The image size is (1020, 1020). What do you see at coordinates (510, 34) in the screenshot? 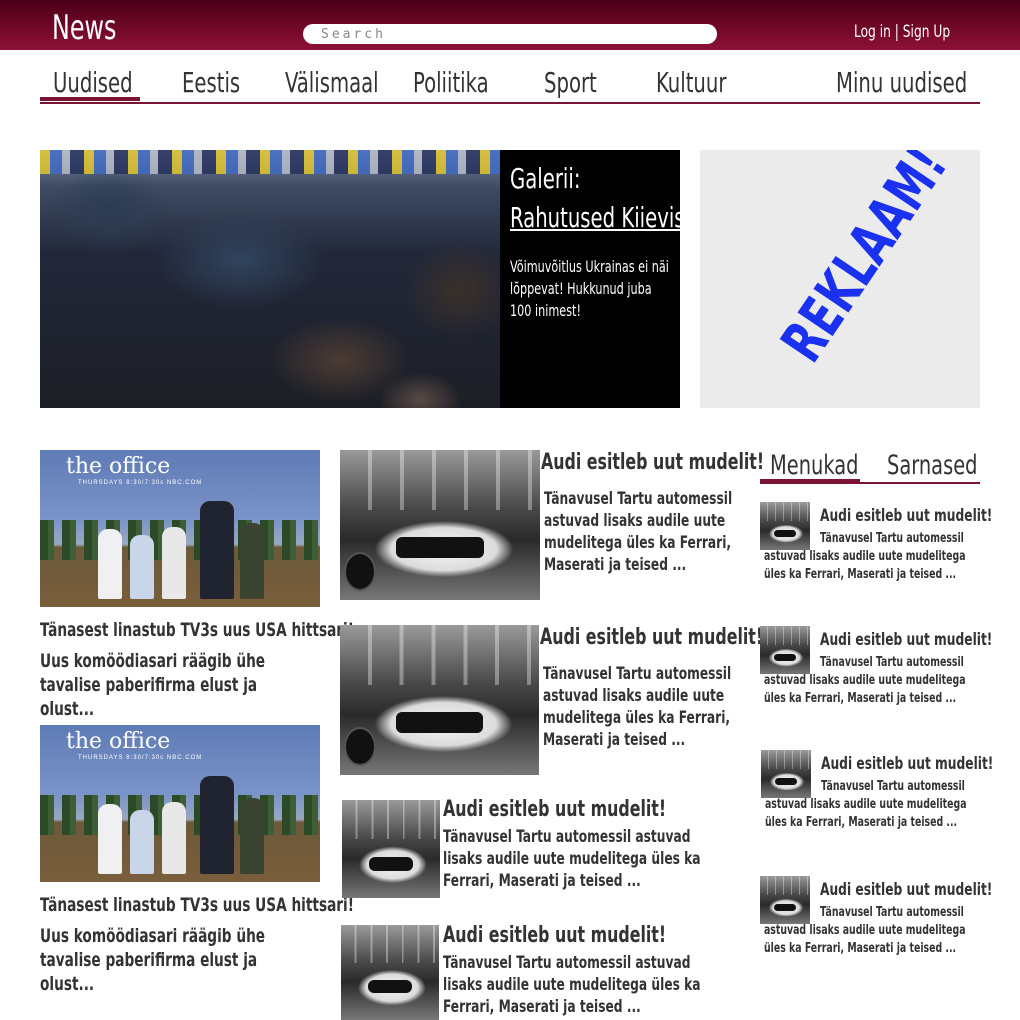
I see `search-input` at bounding box center [510, 34].